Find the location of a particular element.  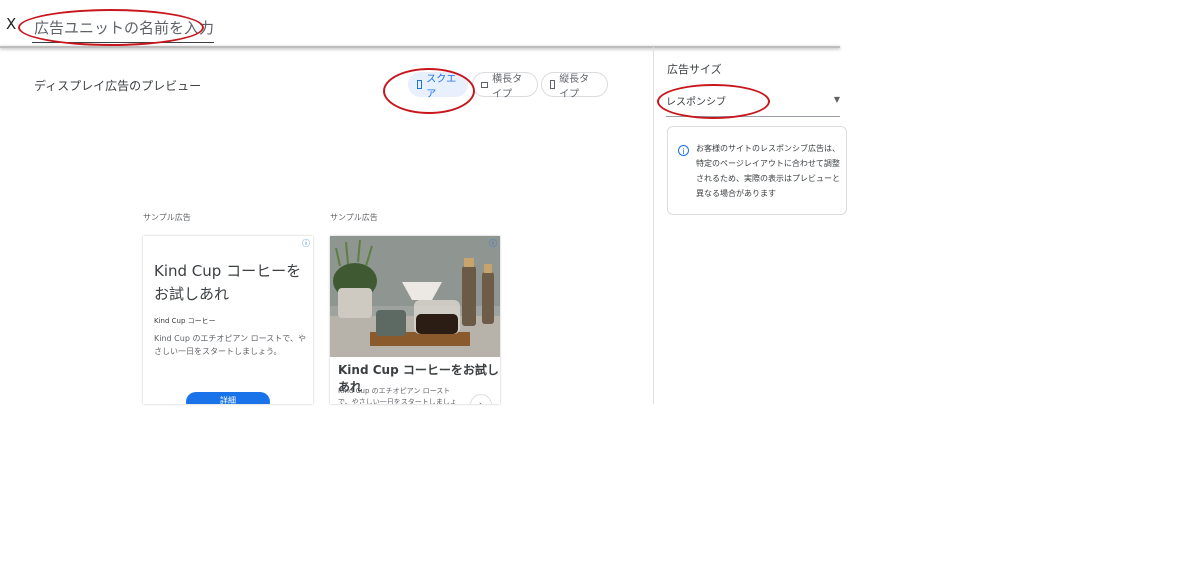

ad-size-title: 広告サイズ is located at coordinates (694, 69).